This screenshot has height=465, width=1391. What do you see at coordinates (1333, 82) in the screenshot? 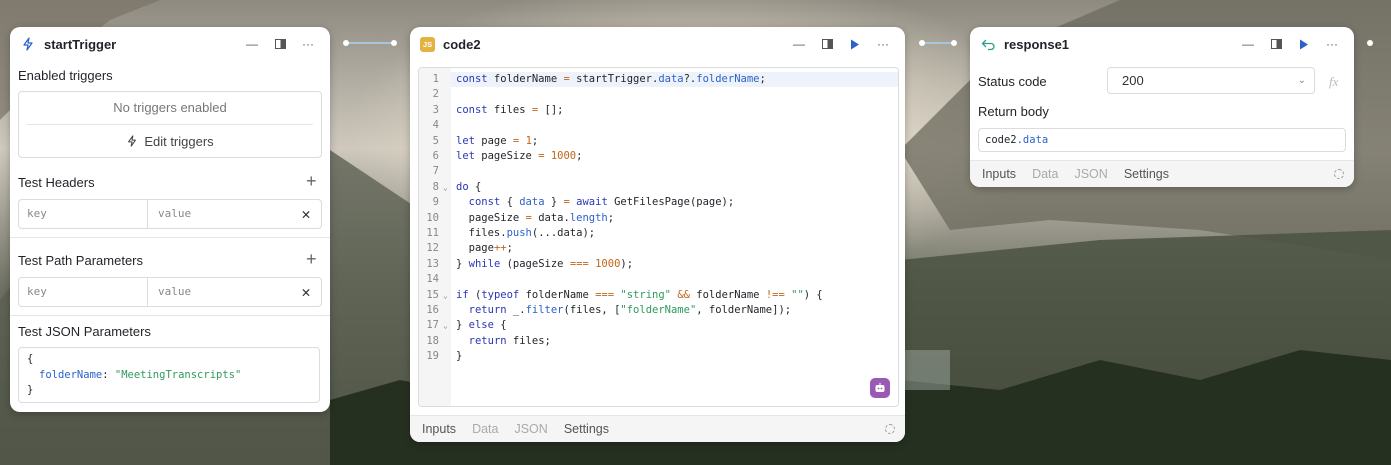
I see `fx-icon: fx` at bounding box center [1333, 82].